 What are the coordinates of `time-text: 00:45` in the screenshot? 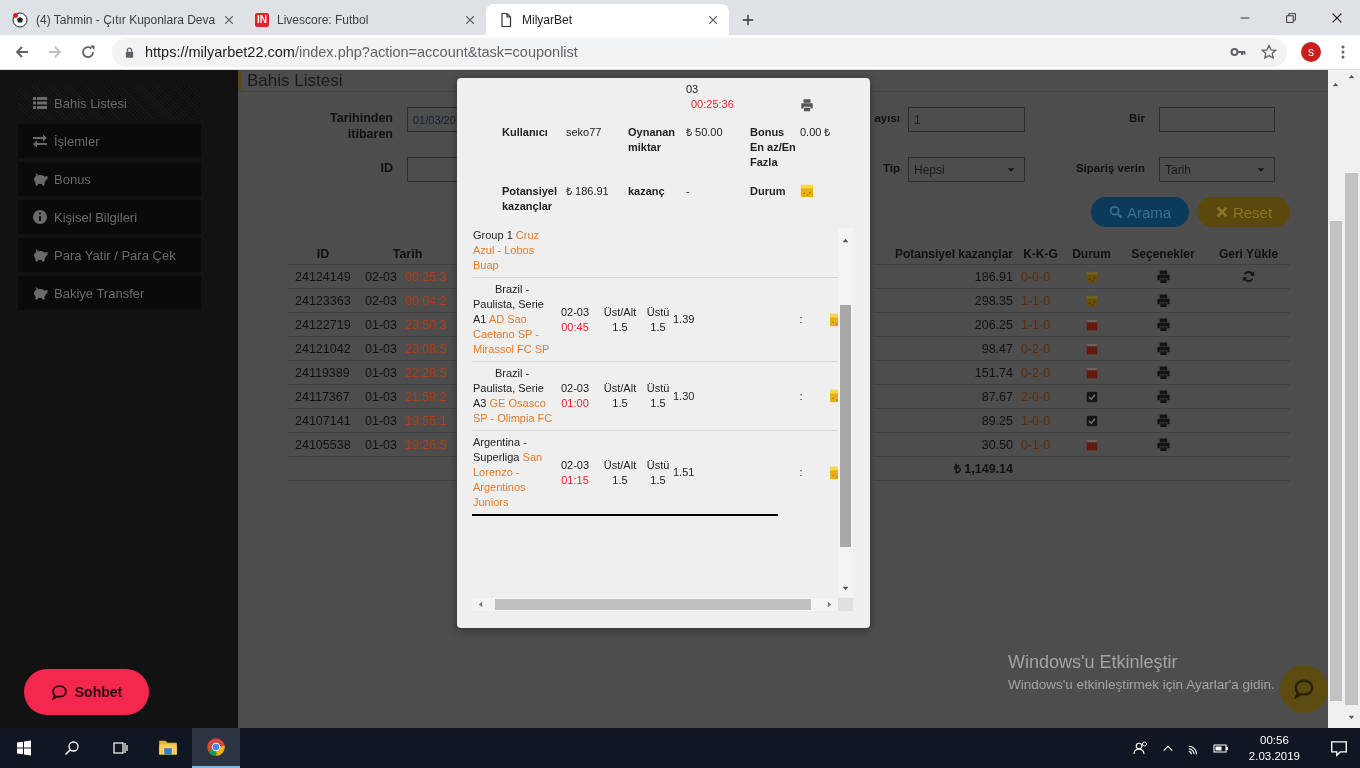 It's located at (575, 327).